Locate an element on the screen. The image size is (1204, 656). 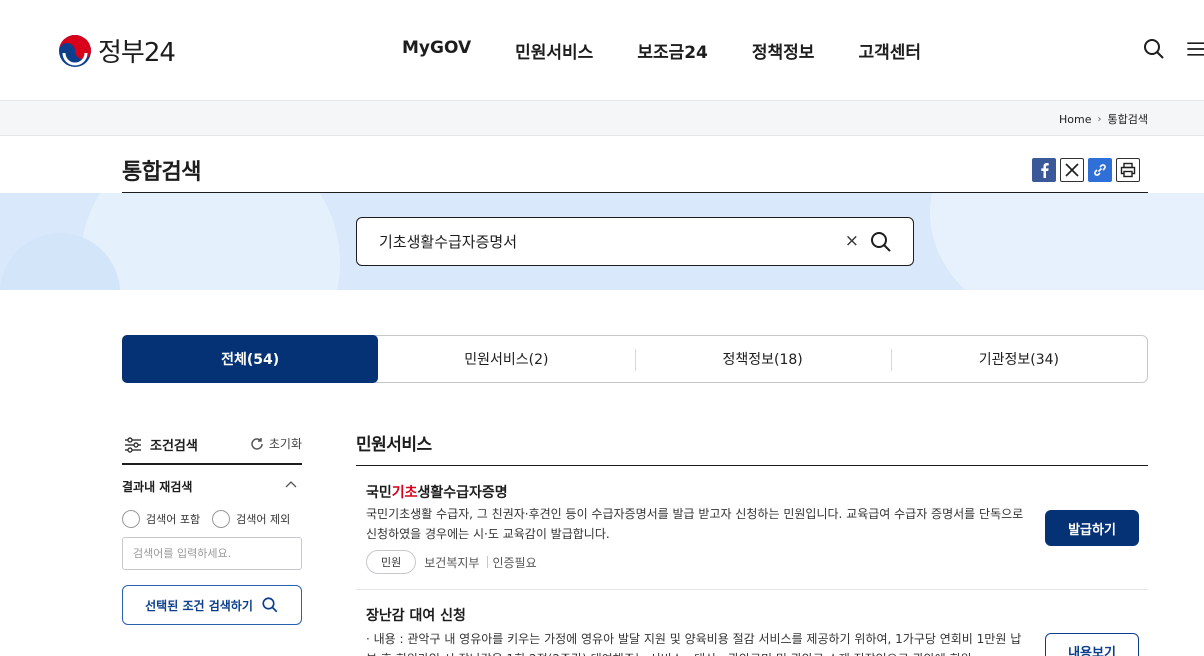
apply-filter-button: 선택된 조건 검색하기 is located at coordinates (212, 605).